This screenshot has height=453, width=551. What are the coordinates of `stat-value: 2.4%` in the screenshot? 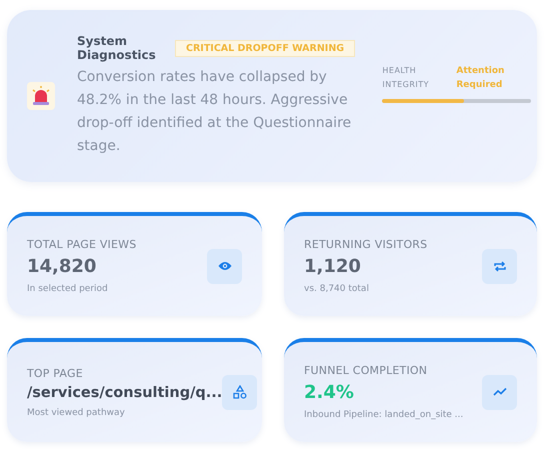 It's located at (329, 392).